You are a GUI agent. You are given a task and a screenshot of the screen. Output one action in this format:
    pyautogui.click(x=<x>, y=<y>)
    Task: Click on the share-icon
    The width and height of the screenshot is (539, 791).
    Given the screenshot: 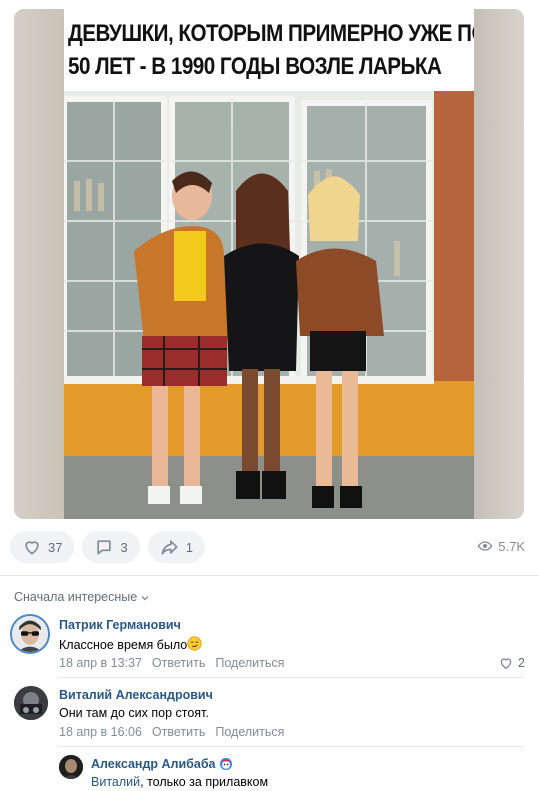 What is the action you would take?
    pyautogui.click(x=169, y=547)
    